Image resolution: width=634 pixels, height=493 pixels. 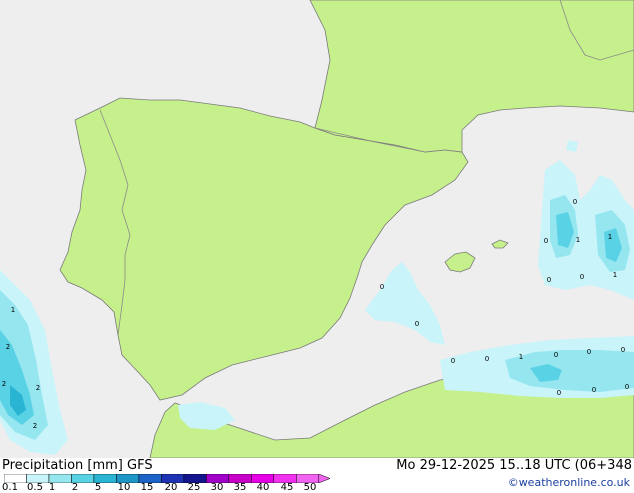 I want to click on forecast-time-label: Mo 29-12-2025 15..18 UTC (06+348, so click(x=514, y=465).